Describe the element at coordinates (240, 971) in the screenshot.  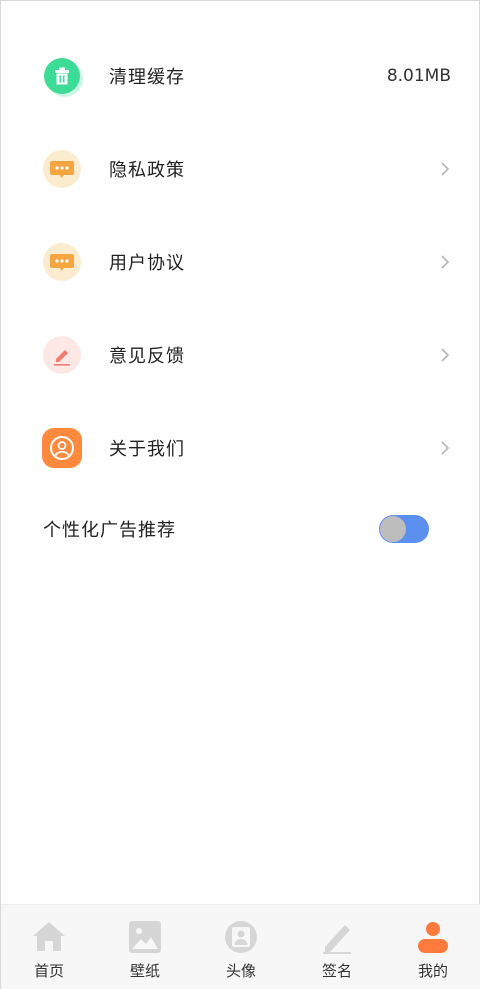
I see `tab-avatar-label: 头像` at that location.